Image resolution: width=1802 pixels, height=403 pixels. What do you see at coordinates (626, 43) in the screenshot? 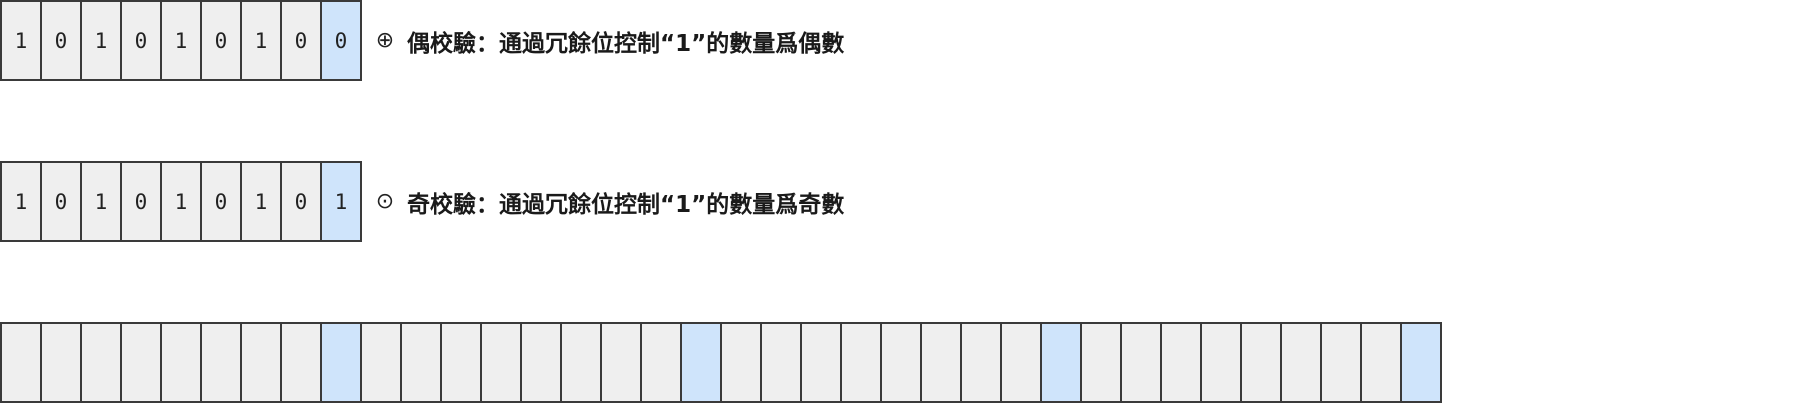
I see `even-parity-caption: 偶校驗：通過冗餘位控制“1”的數量爲偶數` at bounding box center [626, 43].